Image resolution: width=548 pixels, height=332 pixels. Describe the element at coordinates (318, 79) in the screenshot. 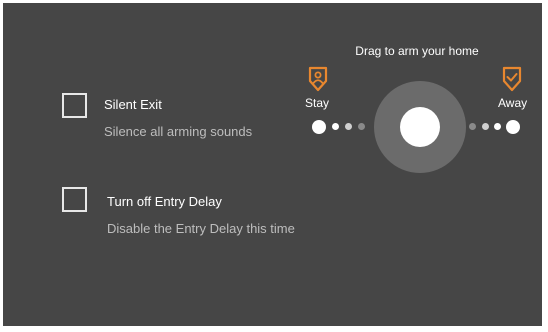

I see `shield-person-icon` at that location.